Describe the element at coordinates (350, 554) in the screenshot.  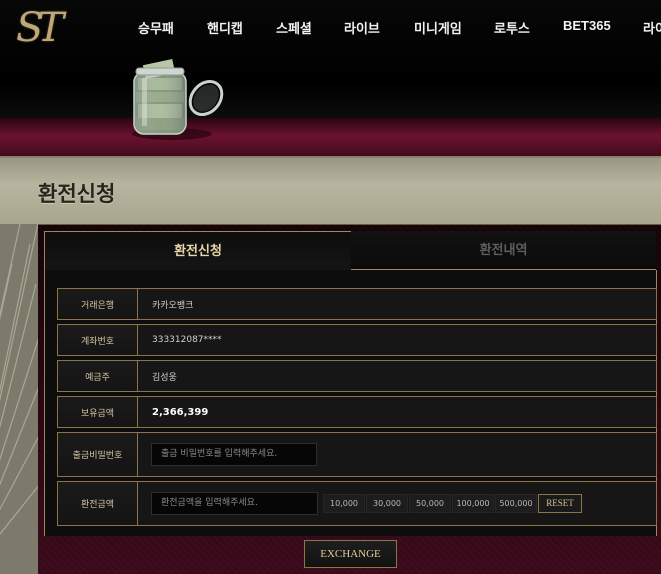
I see `exchange-submit-button: EXCHANGE` at that location.